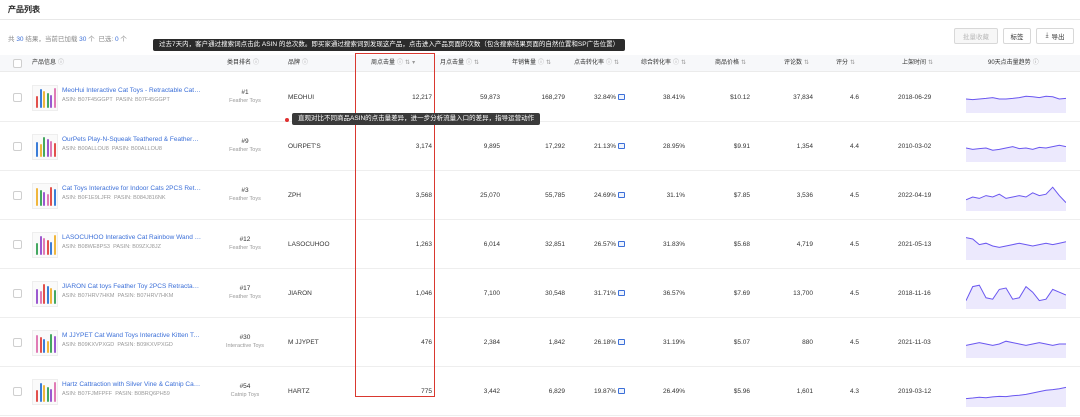  What do you see at coordinates (300, 293) in the screenshot?
I see `brand: JIARON` at bounding box center [300, 293].